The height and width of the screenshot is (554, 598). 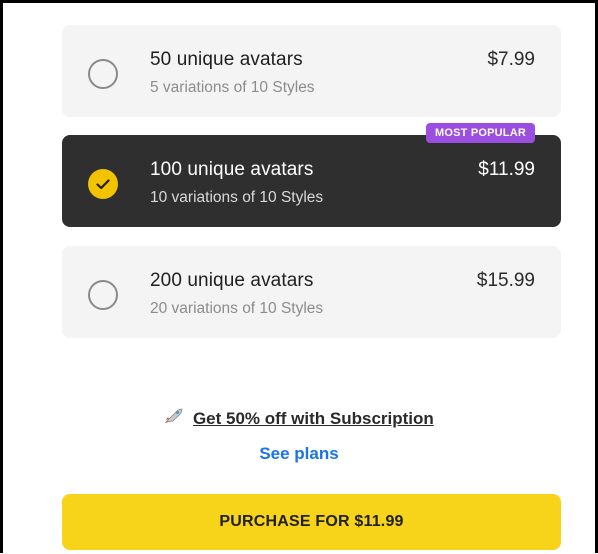 I want to click on plan-subtitle: 10 variations of 10 Styles, so click(x=237, y=197).